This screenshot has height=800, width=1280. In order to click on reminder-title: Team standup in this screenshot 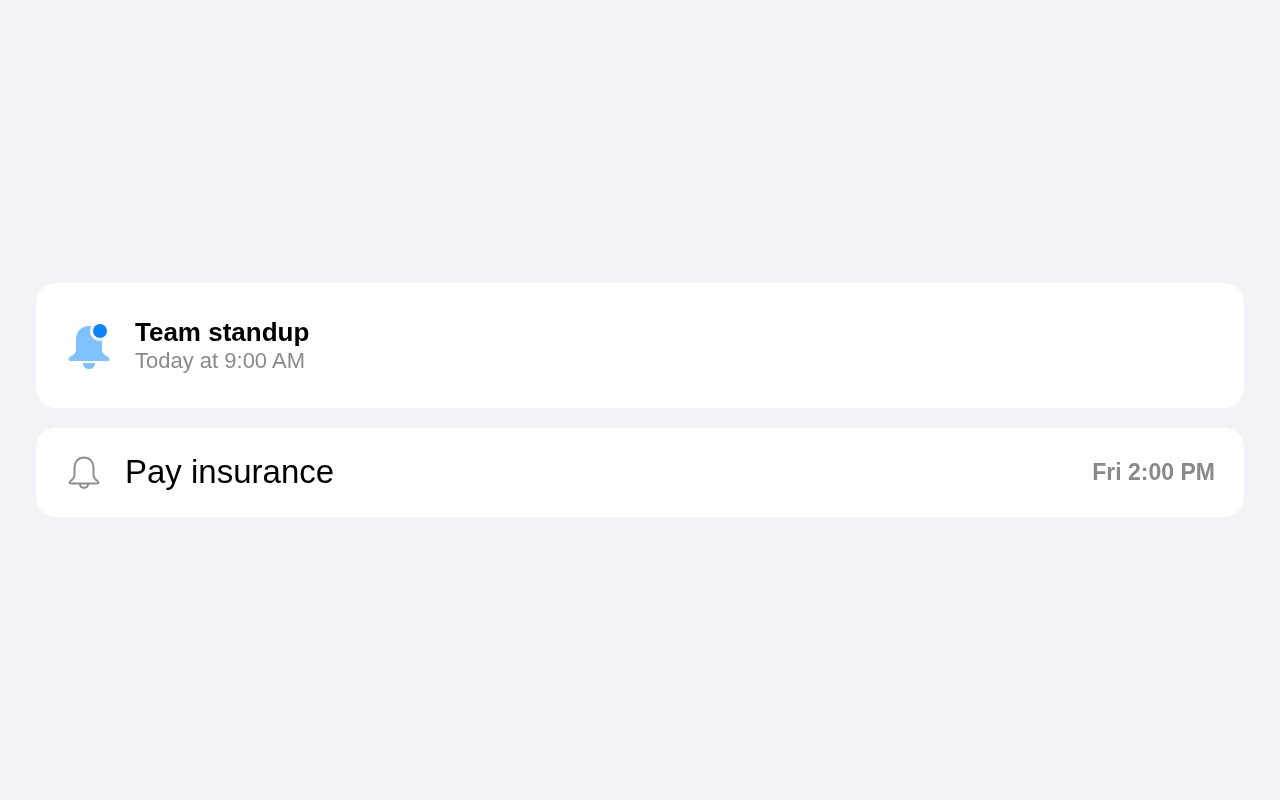, I will do `click(223, 332)`.